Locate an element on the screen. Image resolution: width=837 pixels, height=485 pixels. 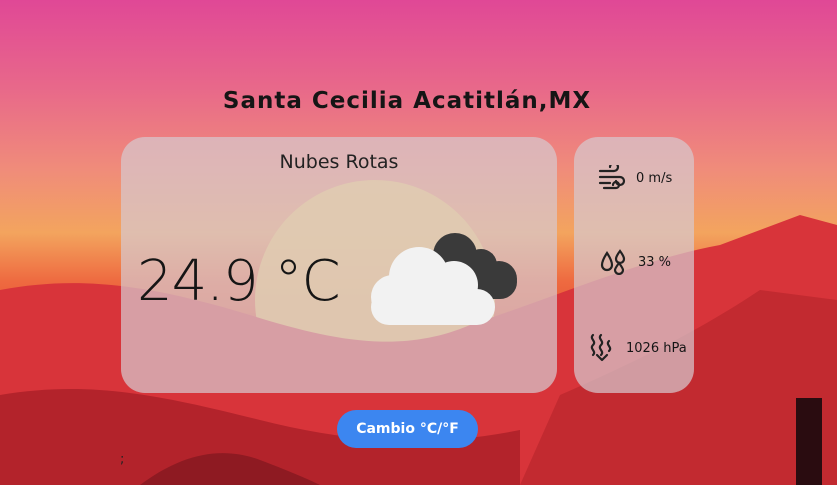
temperature-value: 24.9 °C is located at coordinates (239, 281).